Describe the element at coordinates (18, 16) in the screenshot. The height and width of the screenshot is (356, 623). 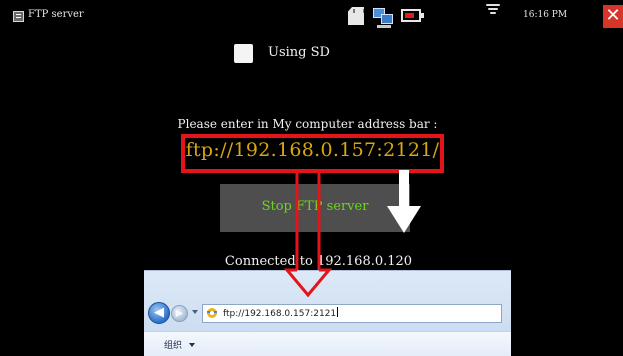
I see `app-icon` at that location.